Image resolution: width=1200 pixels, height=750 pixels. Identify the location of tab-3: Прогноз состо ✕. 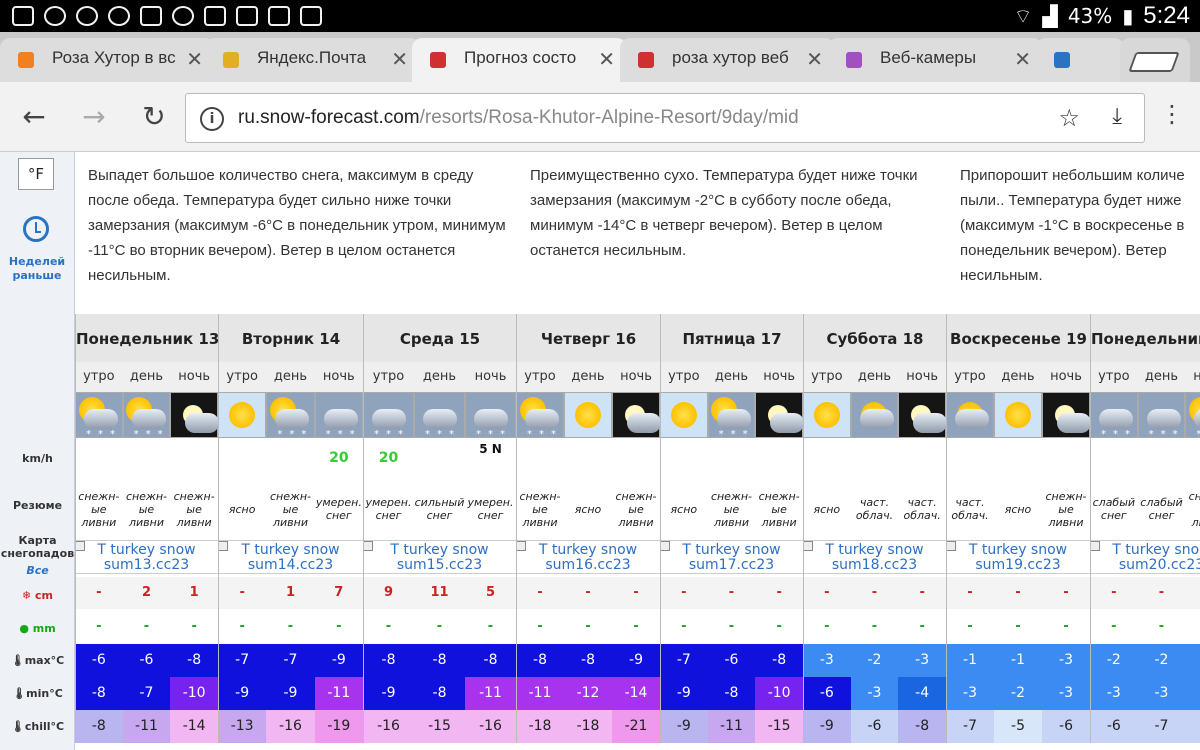
(519, 60).